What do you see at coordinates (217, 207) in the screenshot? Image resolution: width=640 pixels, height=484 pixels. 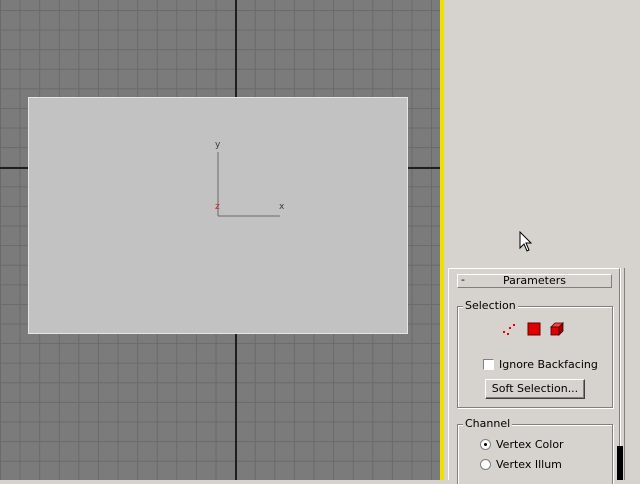 I see `gizmo-z-label: z` at bounding box center [217, 207].